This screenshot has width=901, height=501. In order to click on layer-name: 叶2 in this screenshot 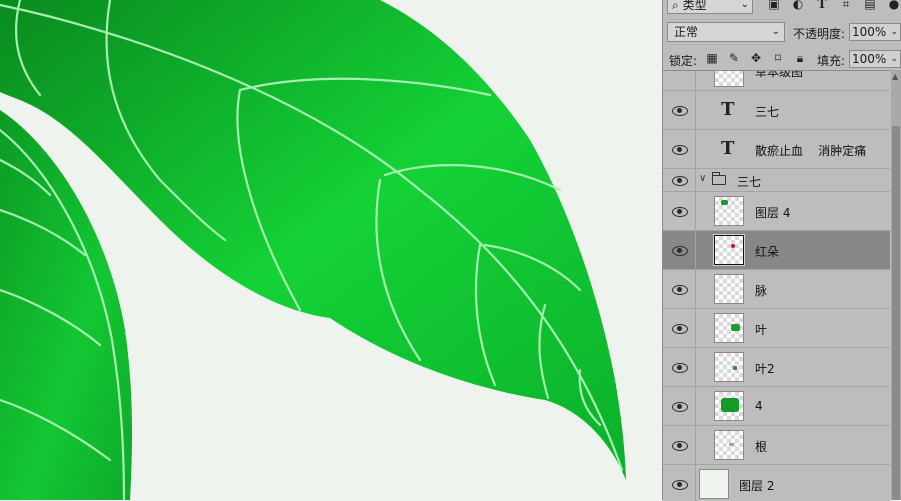, I will do `click(765, 369)`.